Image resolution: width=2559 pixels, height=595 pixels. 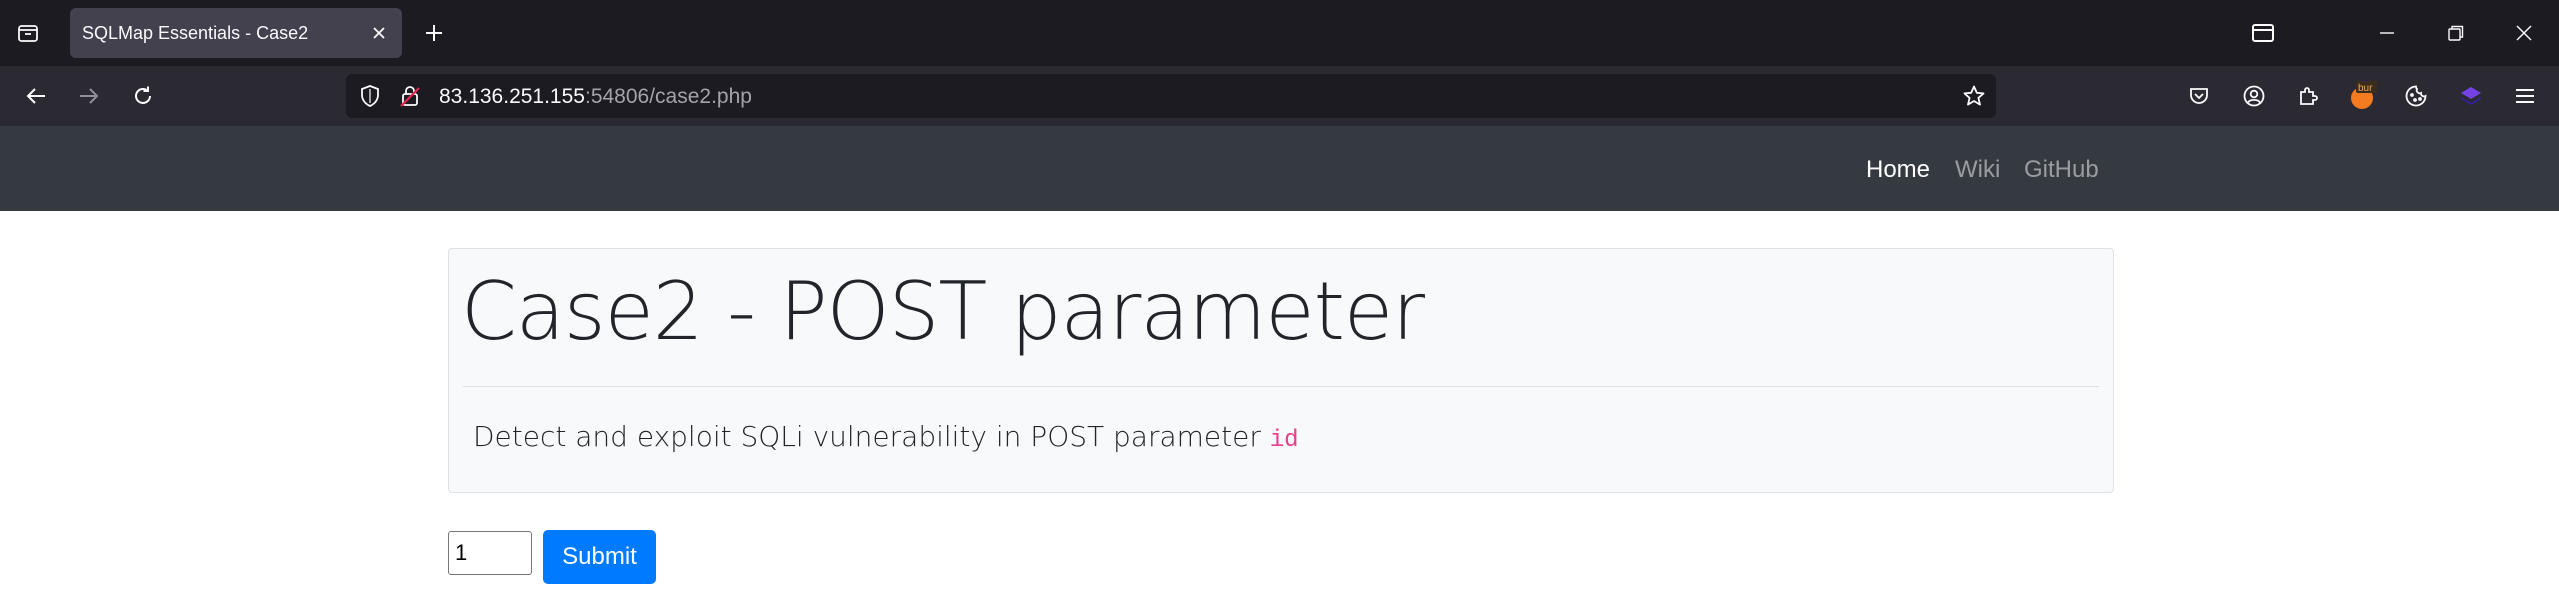 What do you see at coordinates (668, 96) in the screenshot?
I see `url-path: :54806/case2.php` at bounding box center [668, 96].